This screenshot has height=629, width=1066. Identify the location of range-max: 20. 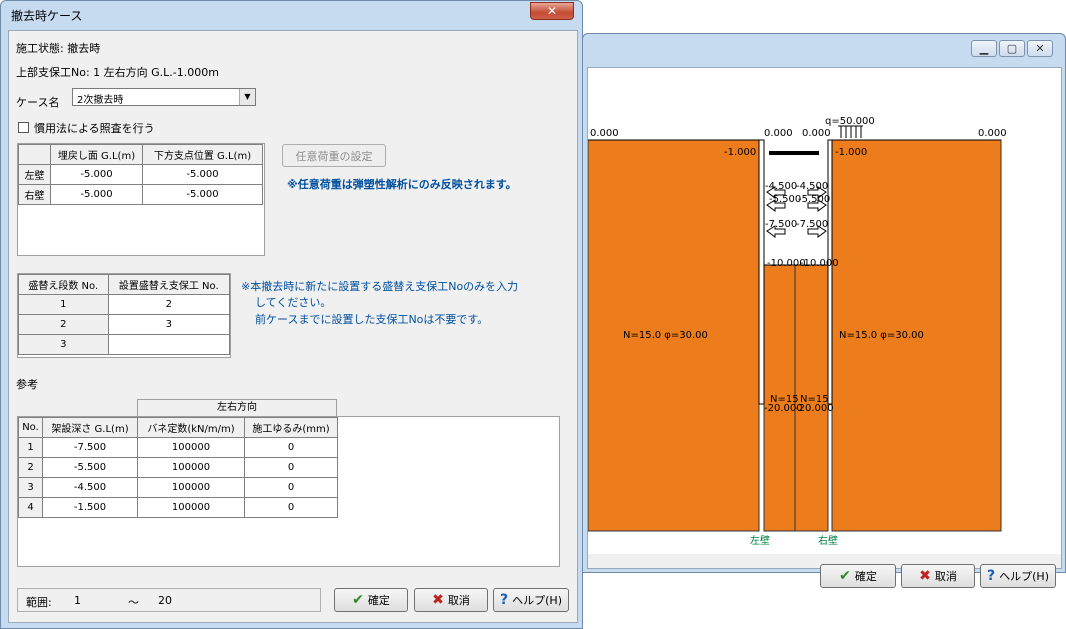
(165, 600).